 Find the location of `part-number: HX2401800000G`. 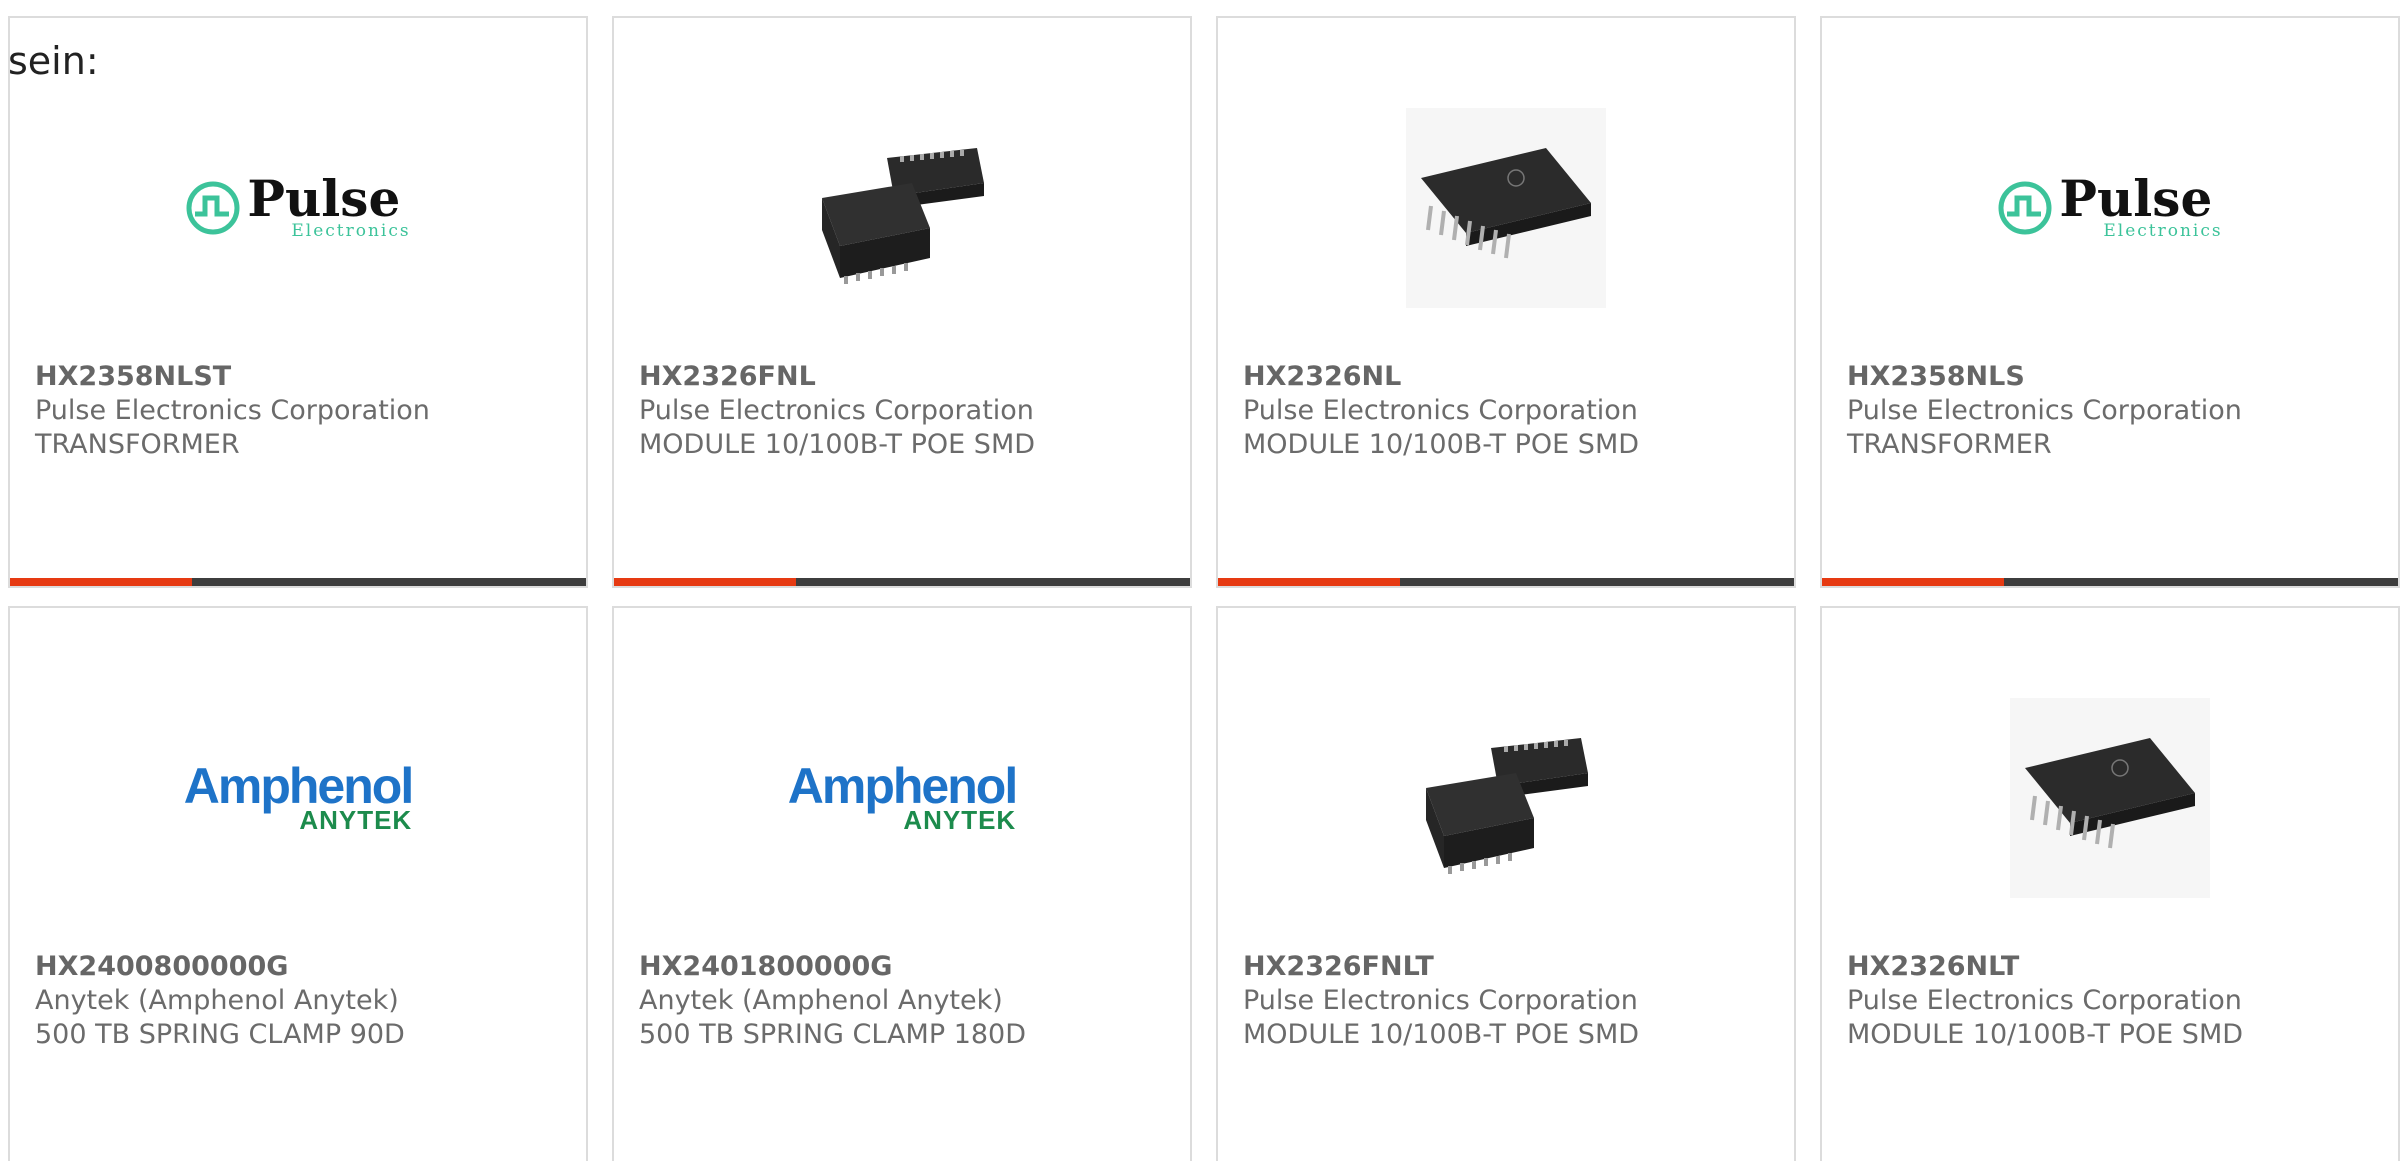

part-number: HX2401800000G is located at coordinates (904, 967).